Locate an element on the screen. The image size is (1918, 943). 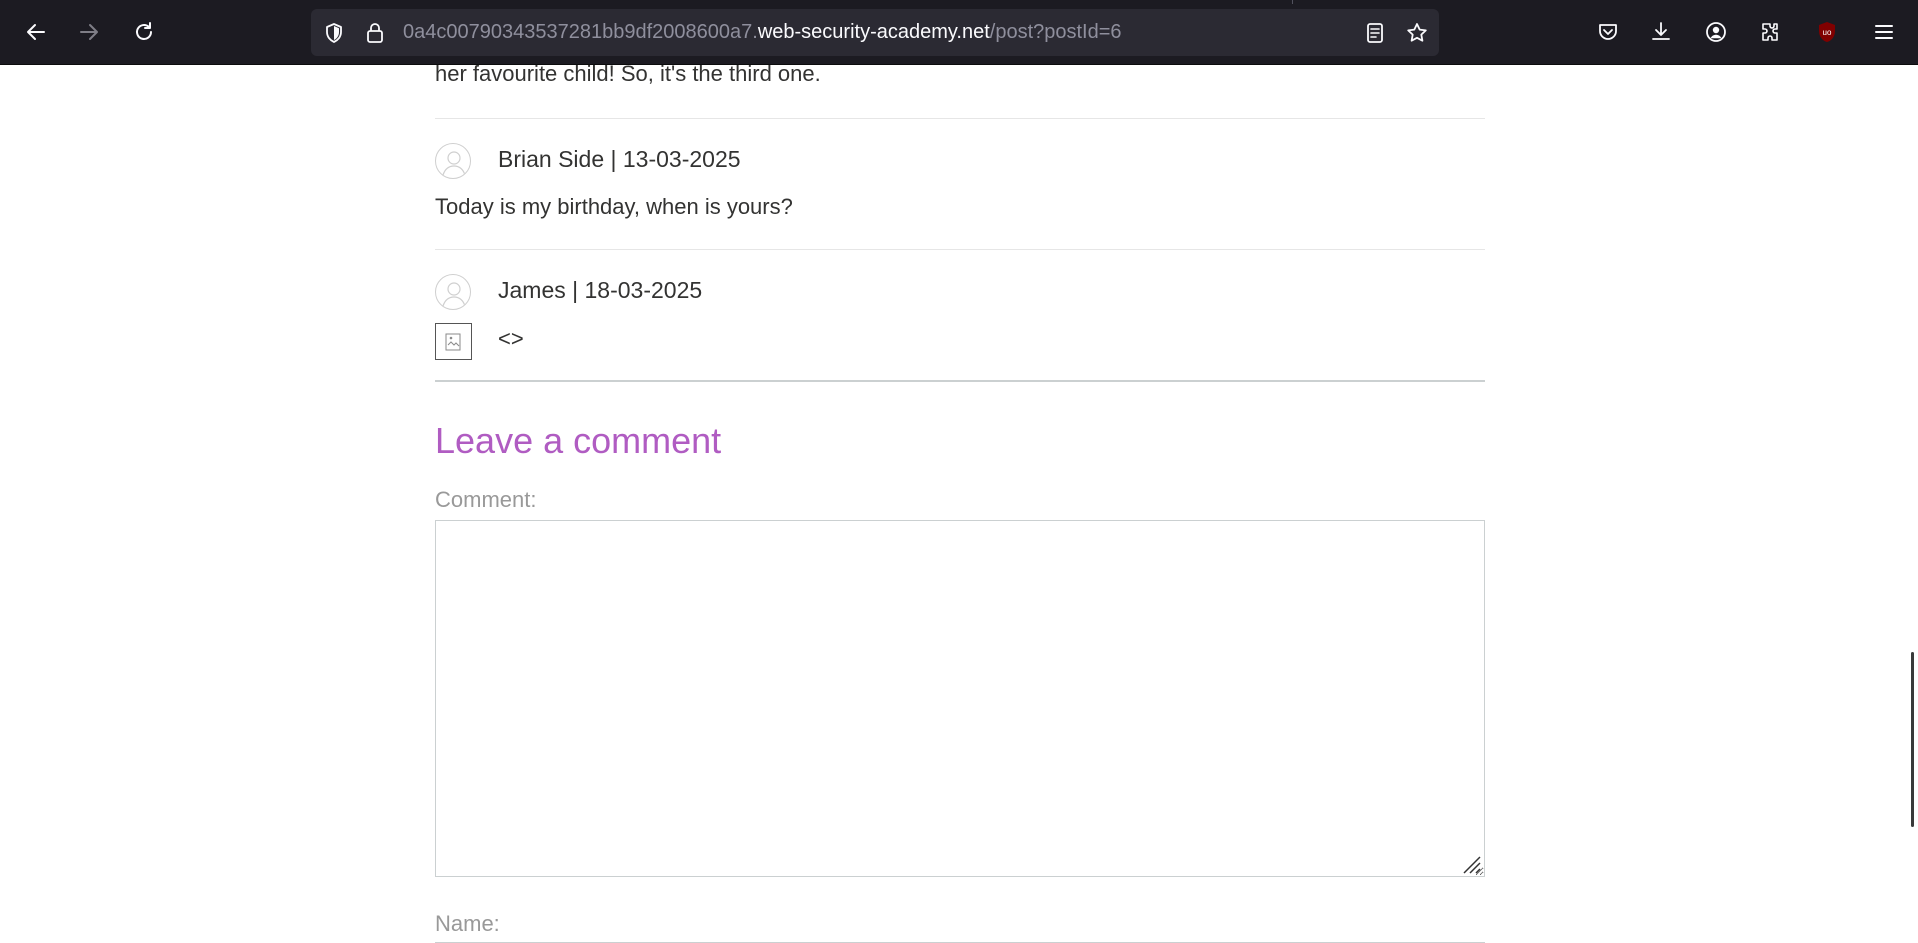
tracking-protection-shield-icon is located at coordinates (334, 33).